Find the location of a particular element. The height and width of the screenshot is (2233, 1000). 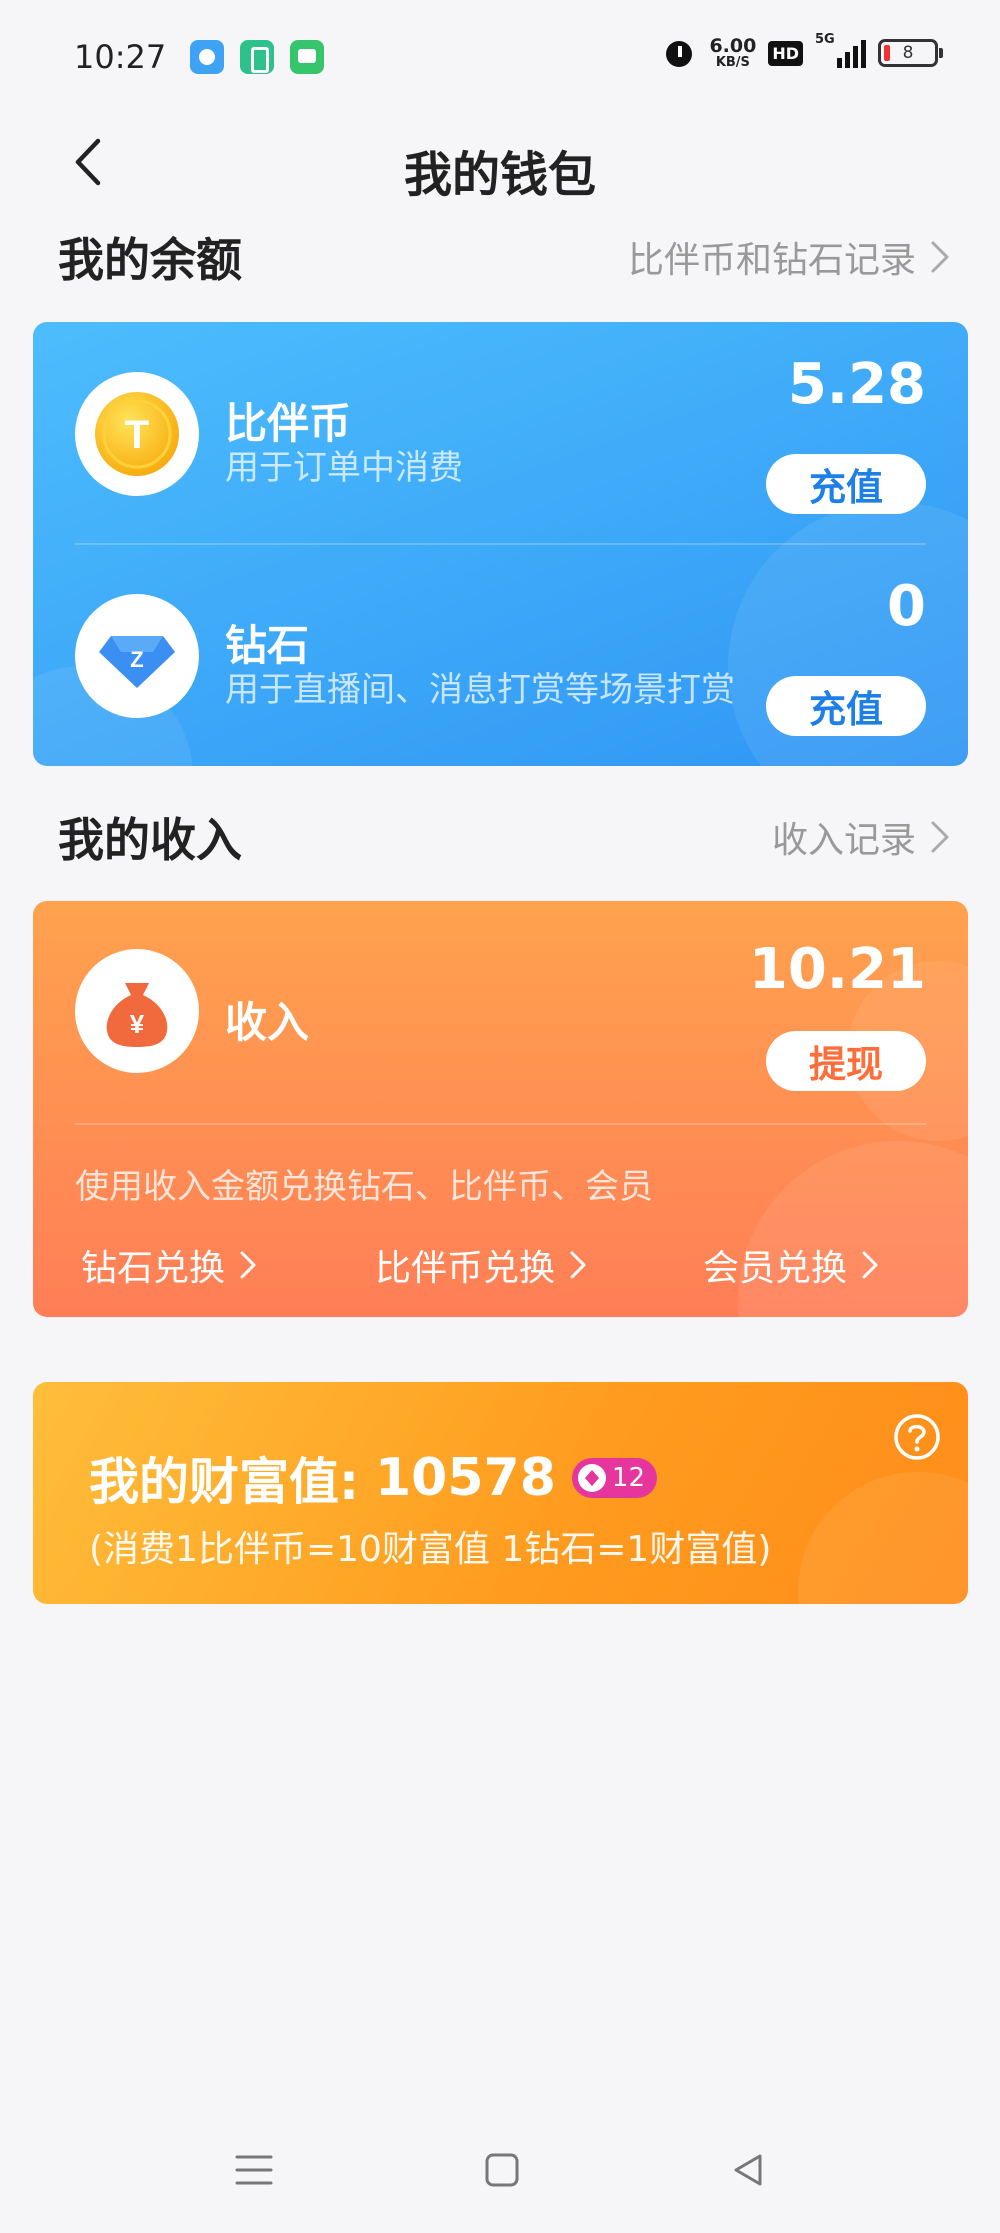

coin-icon-letter: T is located at coordinates (137, 435).